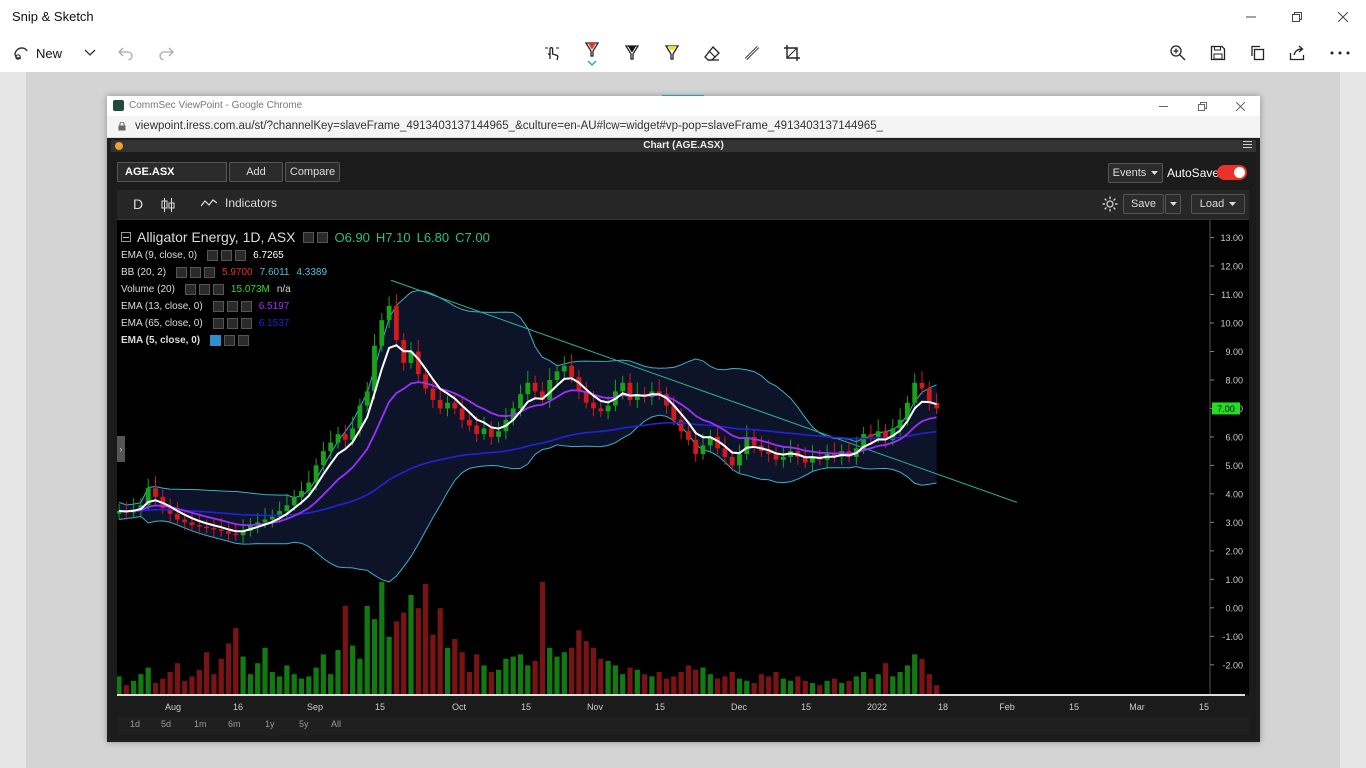 This screenshot has width=1366, height=768. Describe the element at coordinates (552, 53) in the screenshot. I see `touch-writing-button` at that location.